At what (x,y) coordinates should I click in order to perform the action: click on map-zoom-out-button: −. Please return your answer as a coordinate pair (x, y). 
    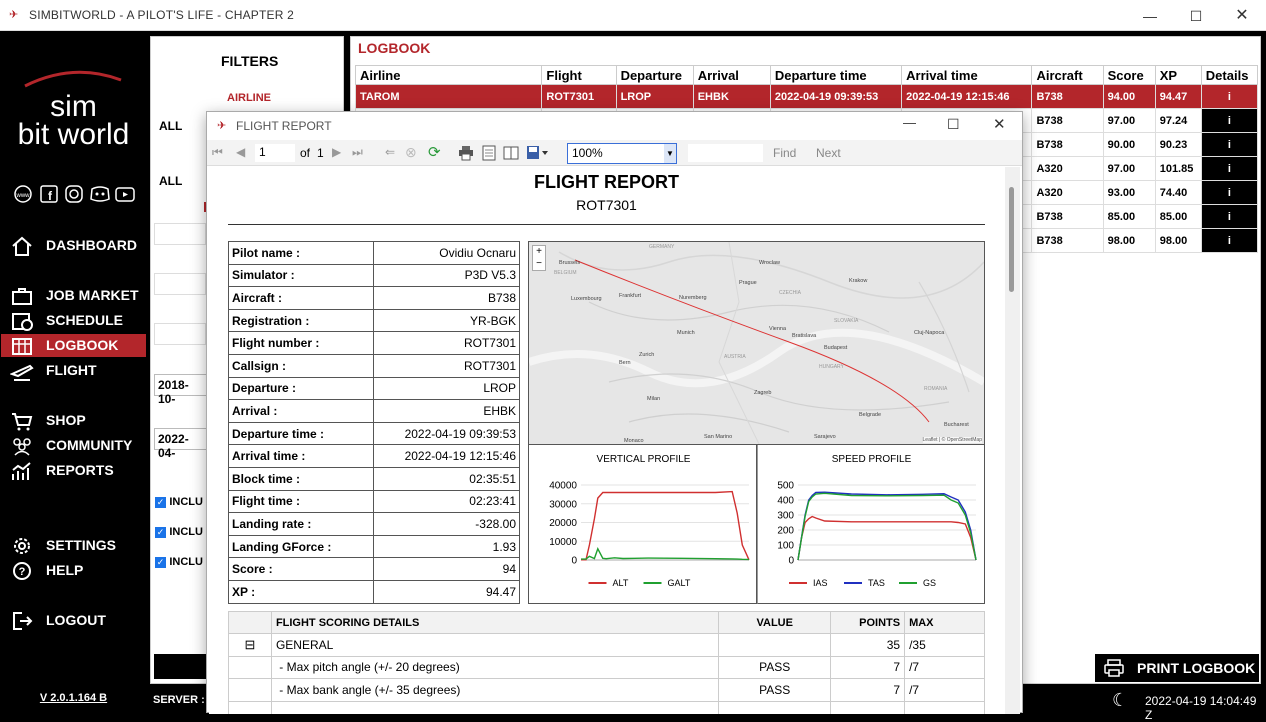
    Looking at the image, I should click on (539, 264).